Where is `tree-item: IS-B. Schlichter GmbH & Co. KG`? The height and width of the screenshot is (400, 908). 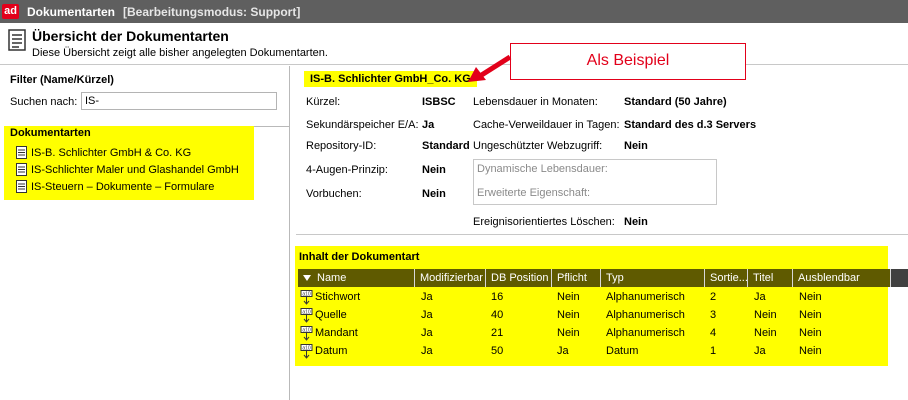 tree-item: IS-B. Schlichter GmbH & Co. KG is located at coordinates (103, 152).